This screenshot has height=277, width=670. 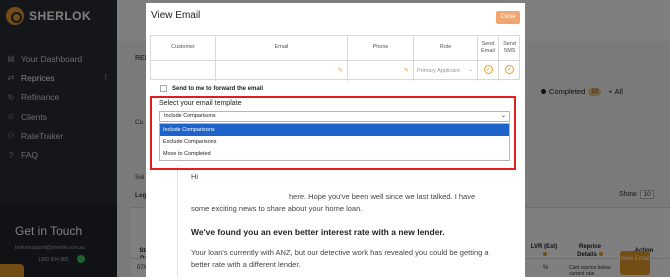 What do you see at coordinates (340, 70) in the screenshot?
I see `edit-email-icon: ✎` at bounding box center [340, 70].